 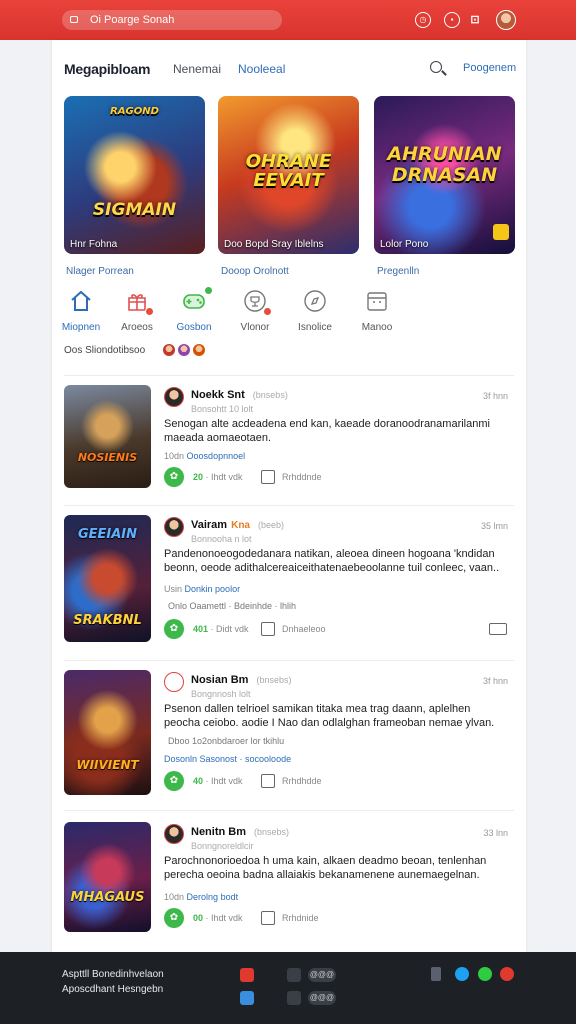 I want to click on search-box-icon, so click(x=74, y=19).